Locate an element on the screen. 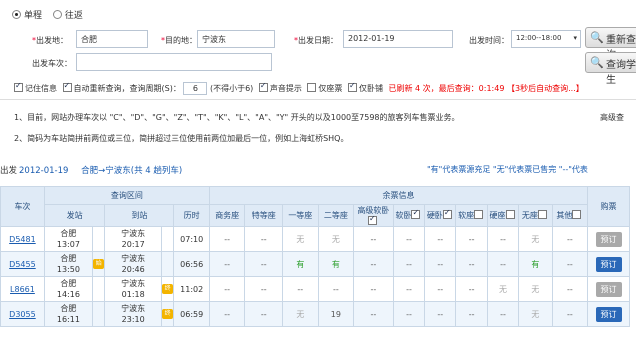 The width and height of the screenshot is (636, 340). col-train: 车次 is located at coordinates (22, 206).